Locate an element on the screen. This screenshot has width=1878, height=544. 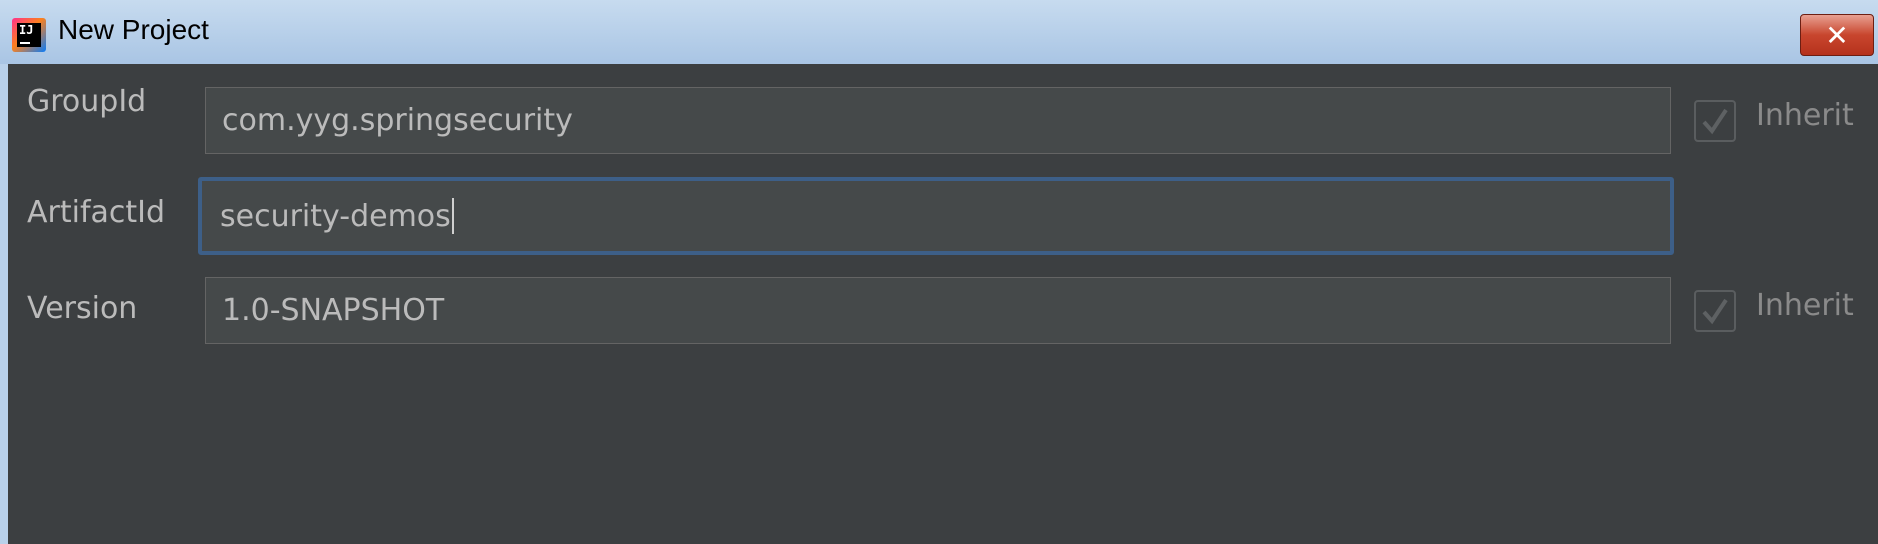
group-id-value: com.yyg.springsecurity is located at coordinates (397, 120).